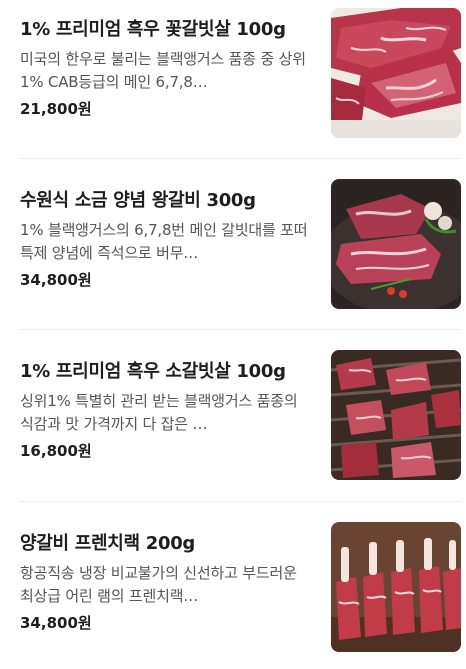  I want to click on lamb-french-rack-photo, so click(396, 587).